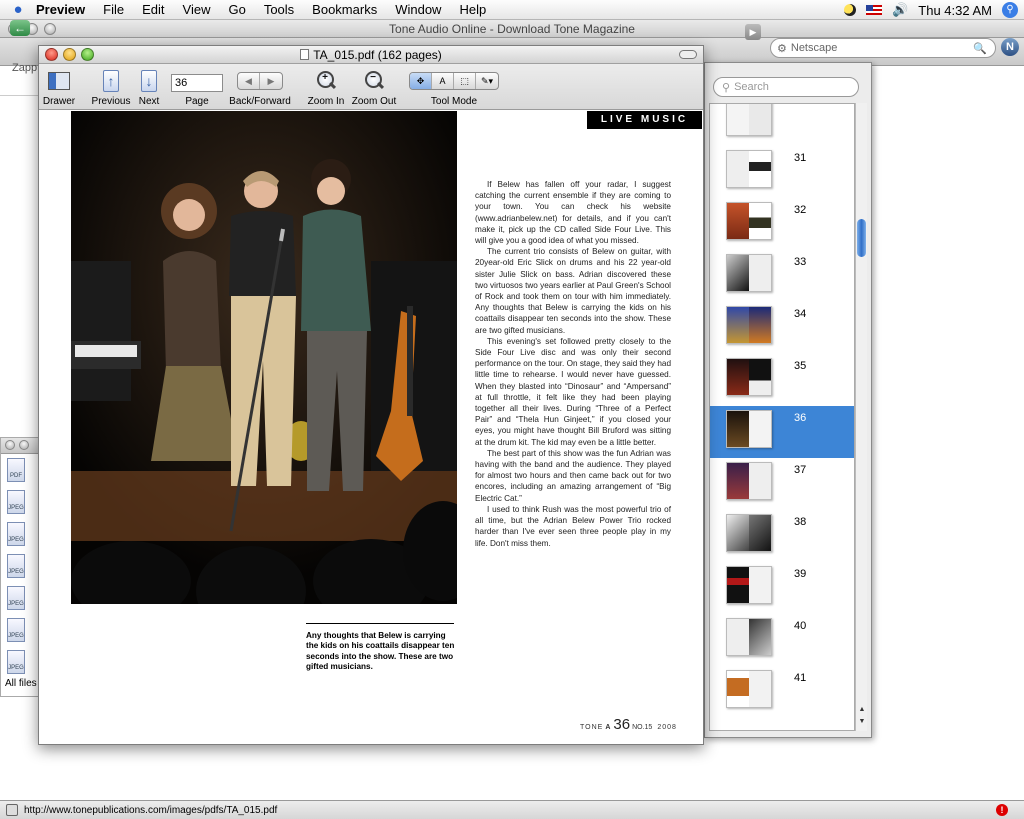  Describe the element at coordinates (59, 87) in the screenshot. I see `drawer-button: Drawer` at that location.